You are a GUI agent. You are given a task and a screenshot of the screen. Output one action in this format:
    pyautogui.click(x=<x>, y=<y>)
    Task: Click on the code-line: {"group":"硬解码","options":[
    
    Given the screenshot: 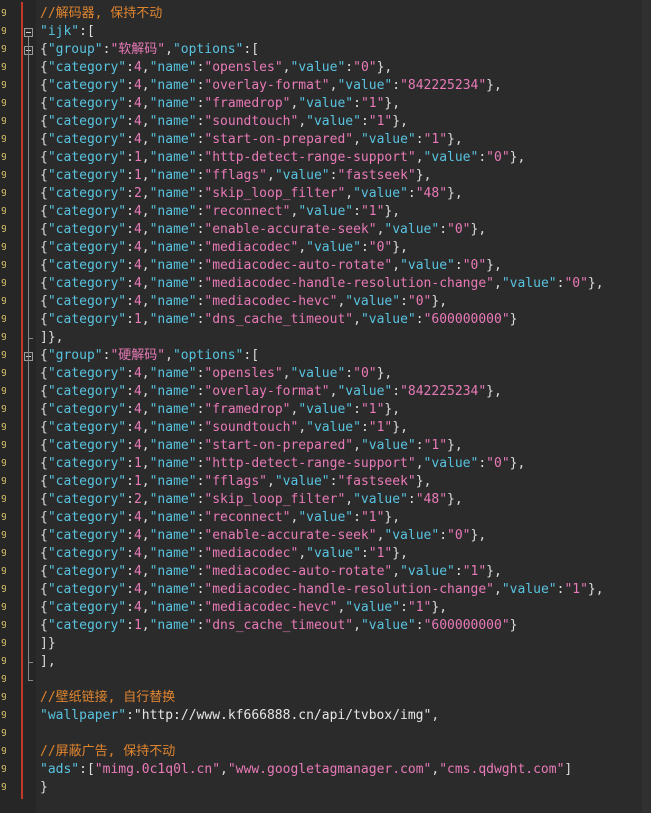 What is the action you would take?
    pyautogui.click(x=149, y=356)
    